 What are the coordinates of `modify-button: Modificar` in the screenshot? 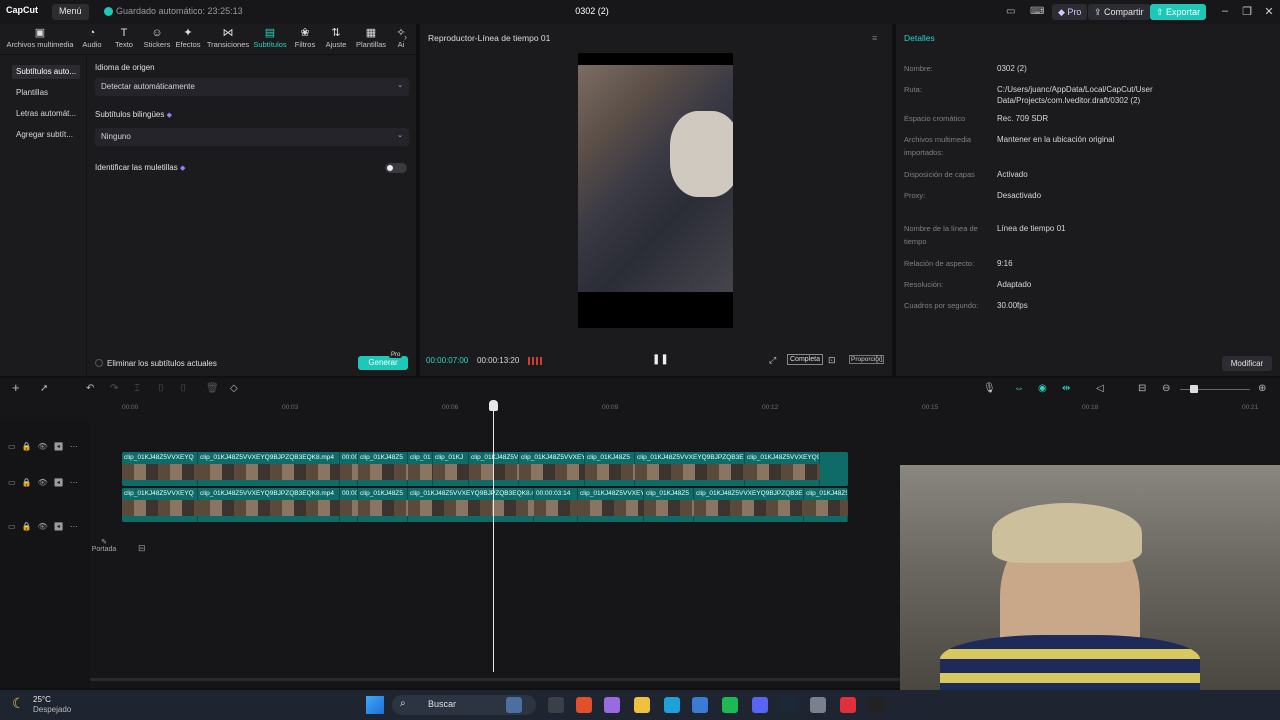 It's located at (1247, 363).